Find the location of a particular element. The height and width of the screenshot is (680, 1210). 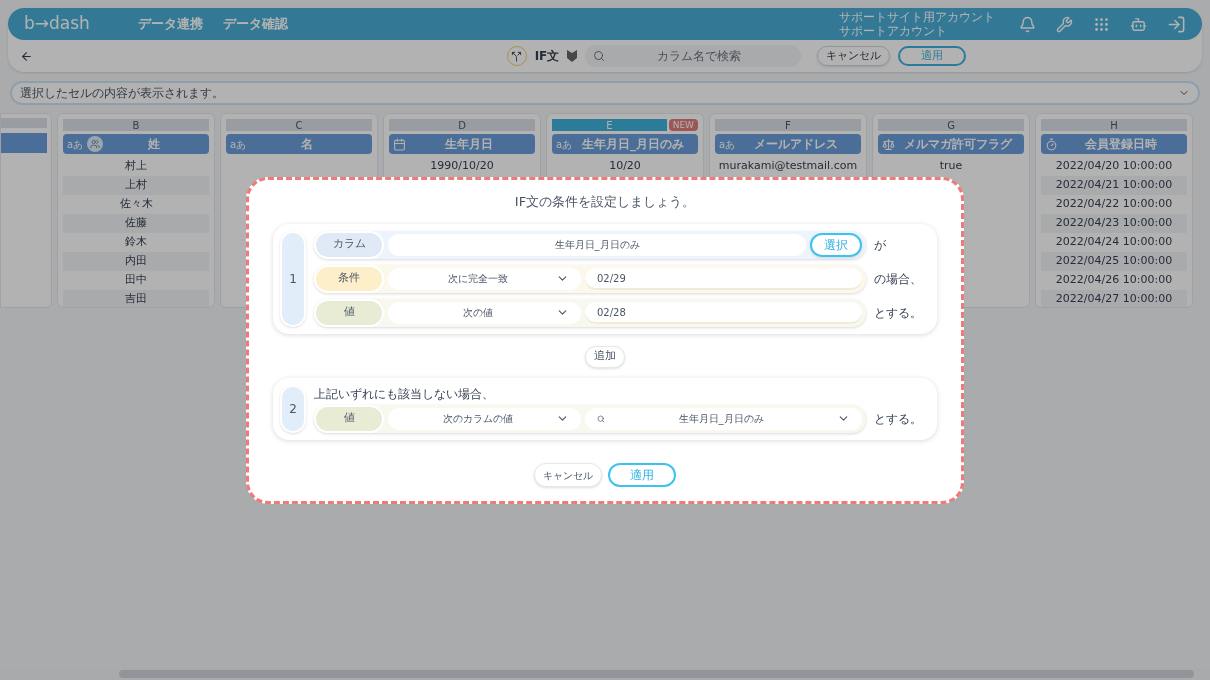

column-header: 生年月日 is located at coordinates (462, 144).